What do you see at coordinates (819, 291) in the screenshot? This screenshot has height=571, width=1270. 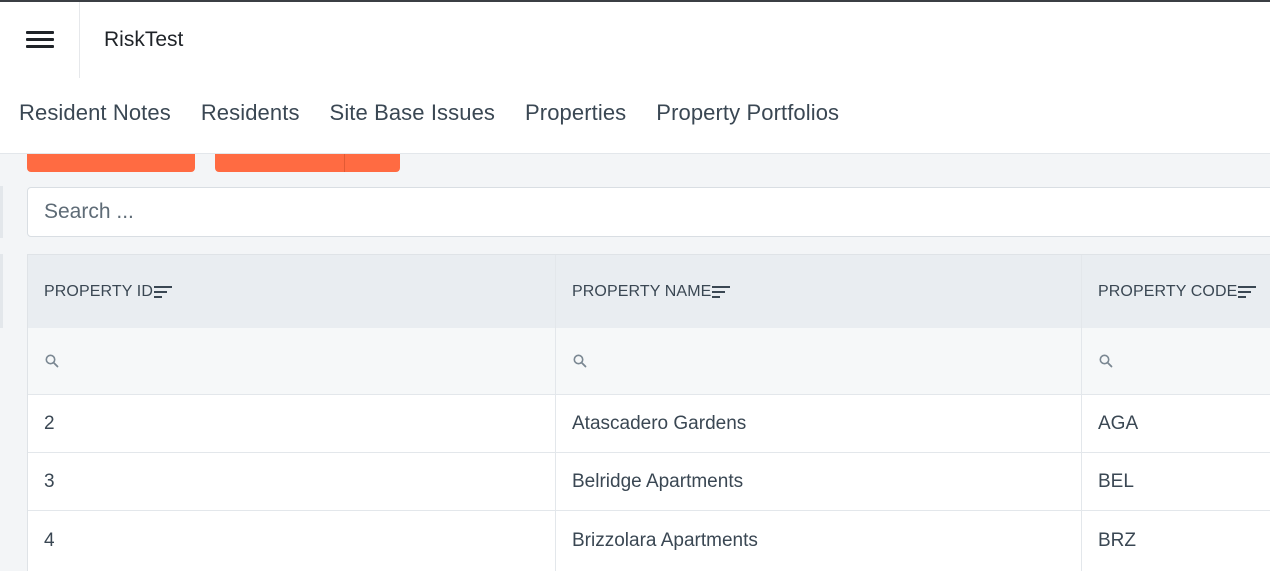 I see `column-header-property-name: PROPERTY NAME` at bounding box center [819, 291].